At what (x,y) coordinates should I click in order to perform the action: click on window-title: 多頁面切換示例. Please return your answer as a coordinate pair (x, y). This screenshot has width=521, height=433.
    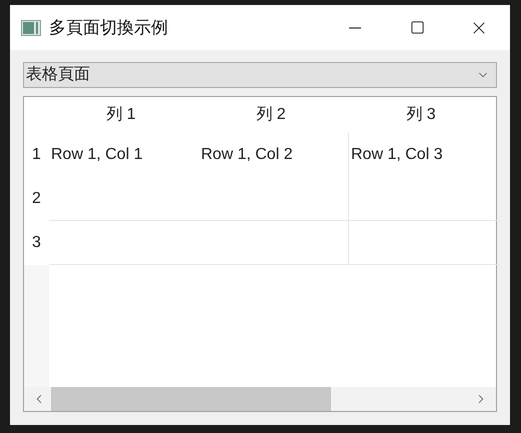
    Looking at the image, I should click on (108, 27).